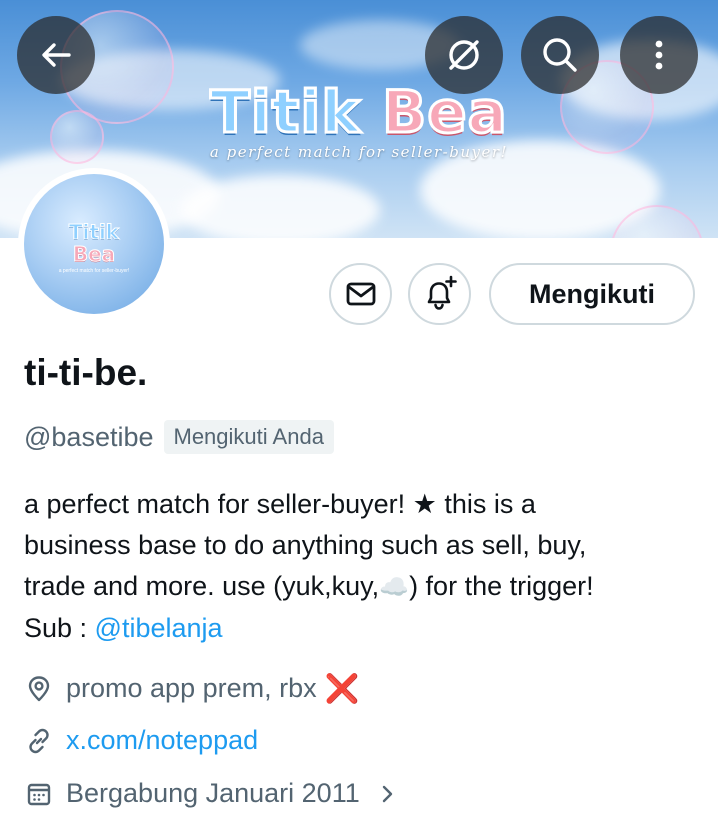  I want to click on website-link: x.com/noteppad, so click(162, 740).